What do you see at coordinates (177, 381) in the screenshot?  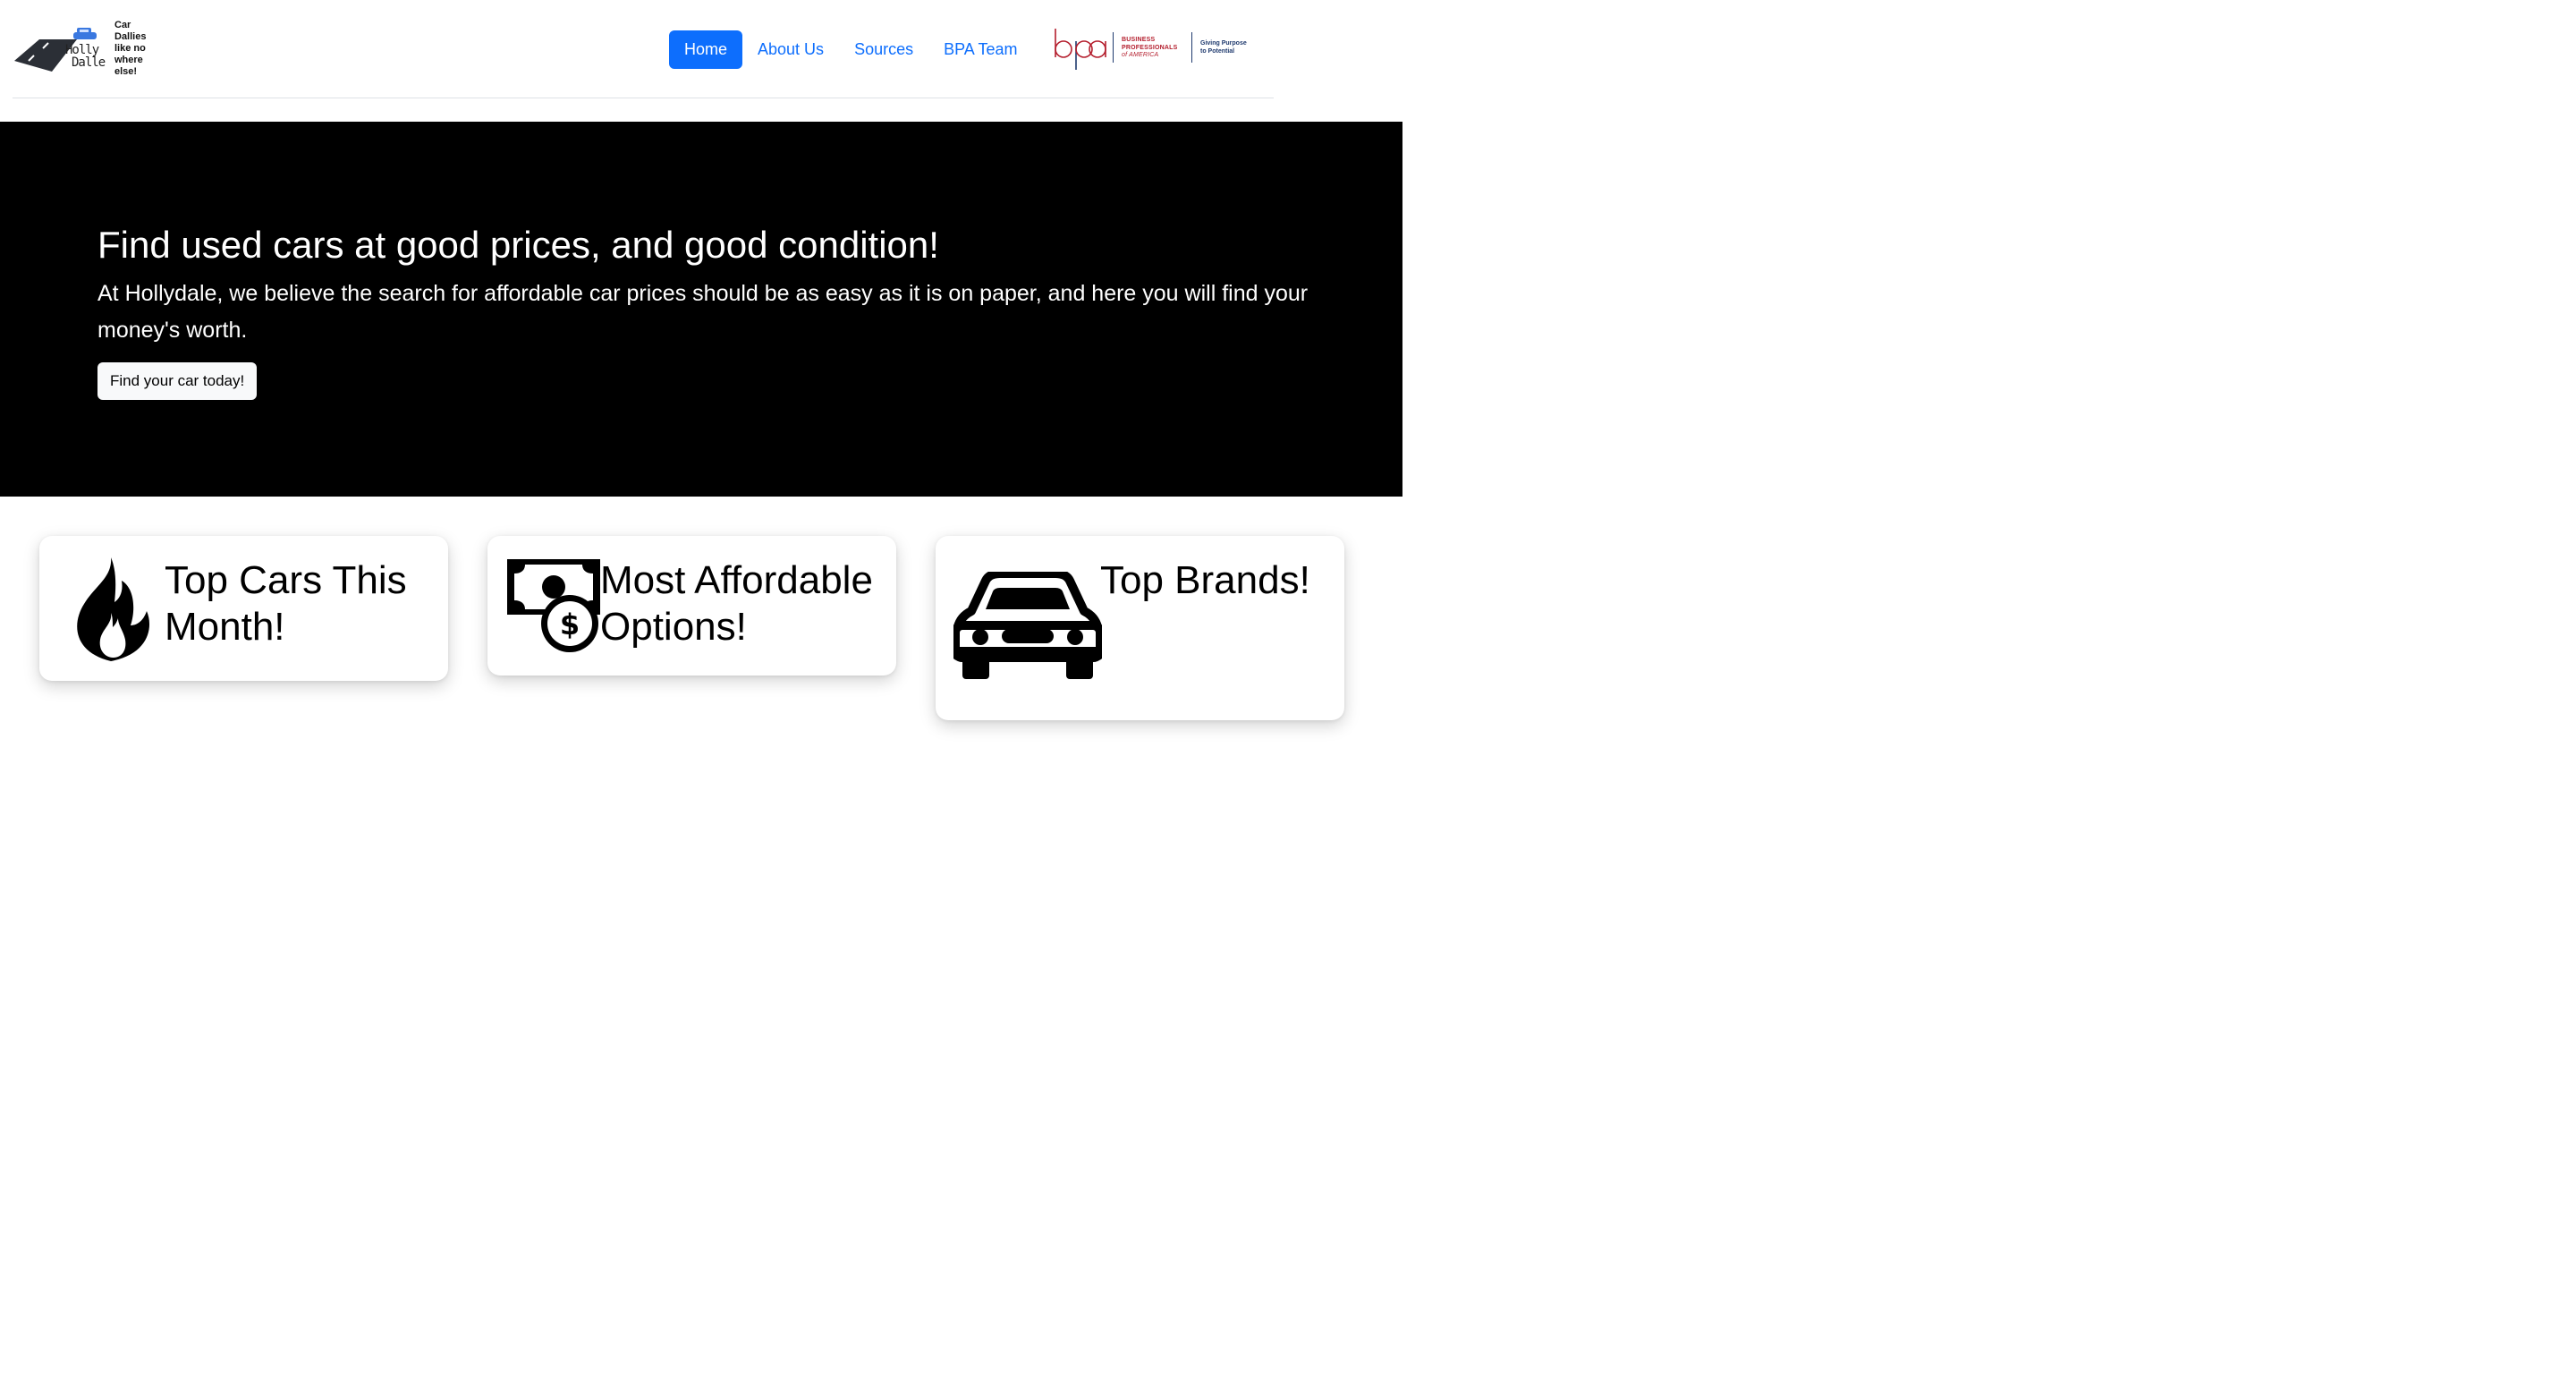 I see `find-car-button: Find your car today!` at bounding box center [177, 381].